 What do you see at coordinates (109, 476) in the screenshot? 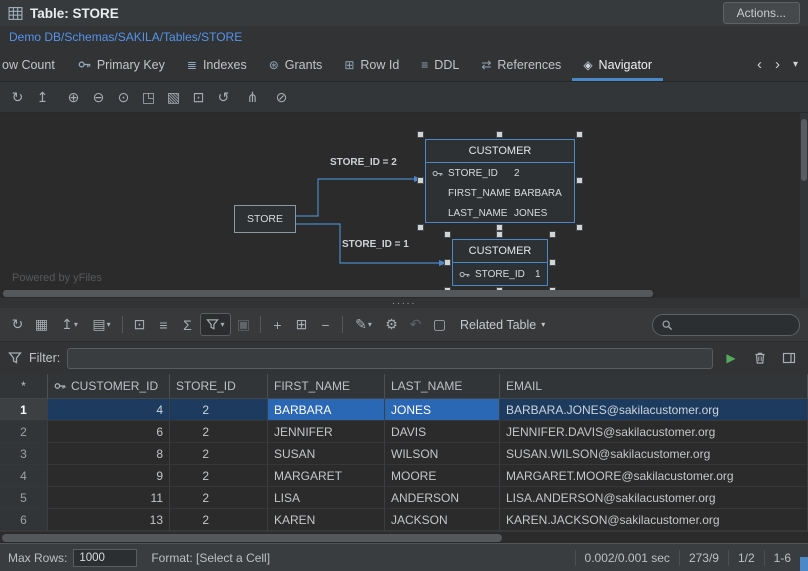
I see `grid-cell: 9` at bounding box center [109, 476].